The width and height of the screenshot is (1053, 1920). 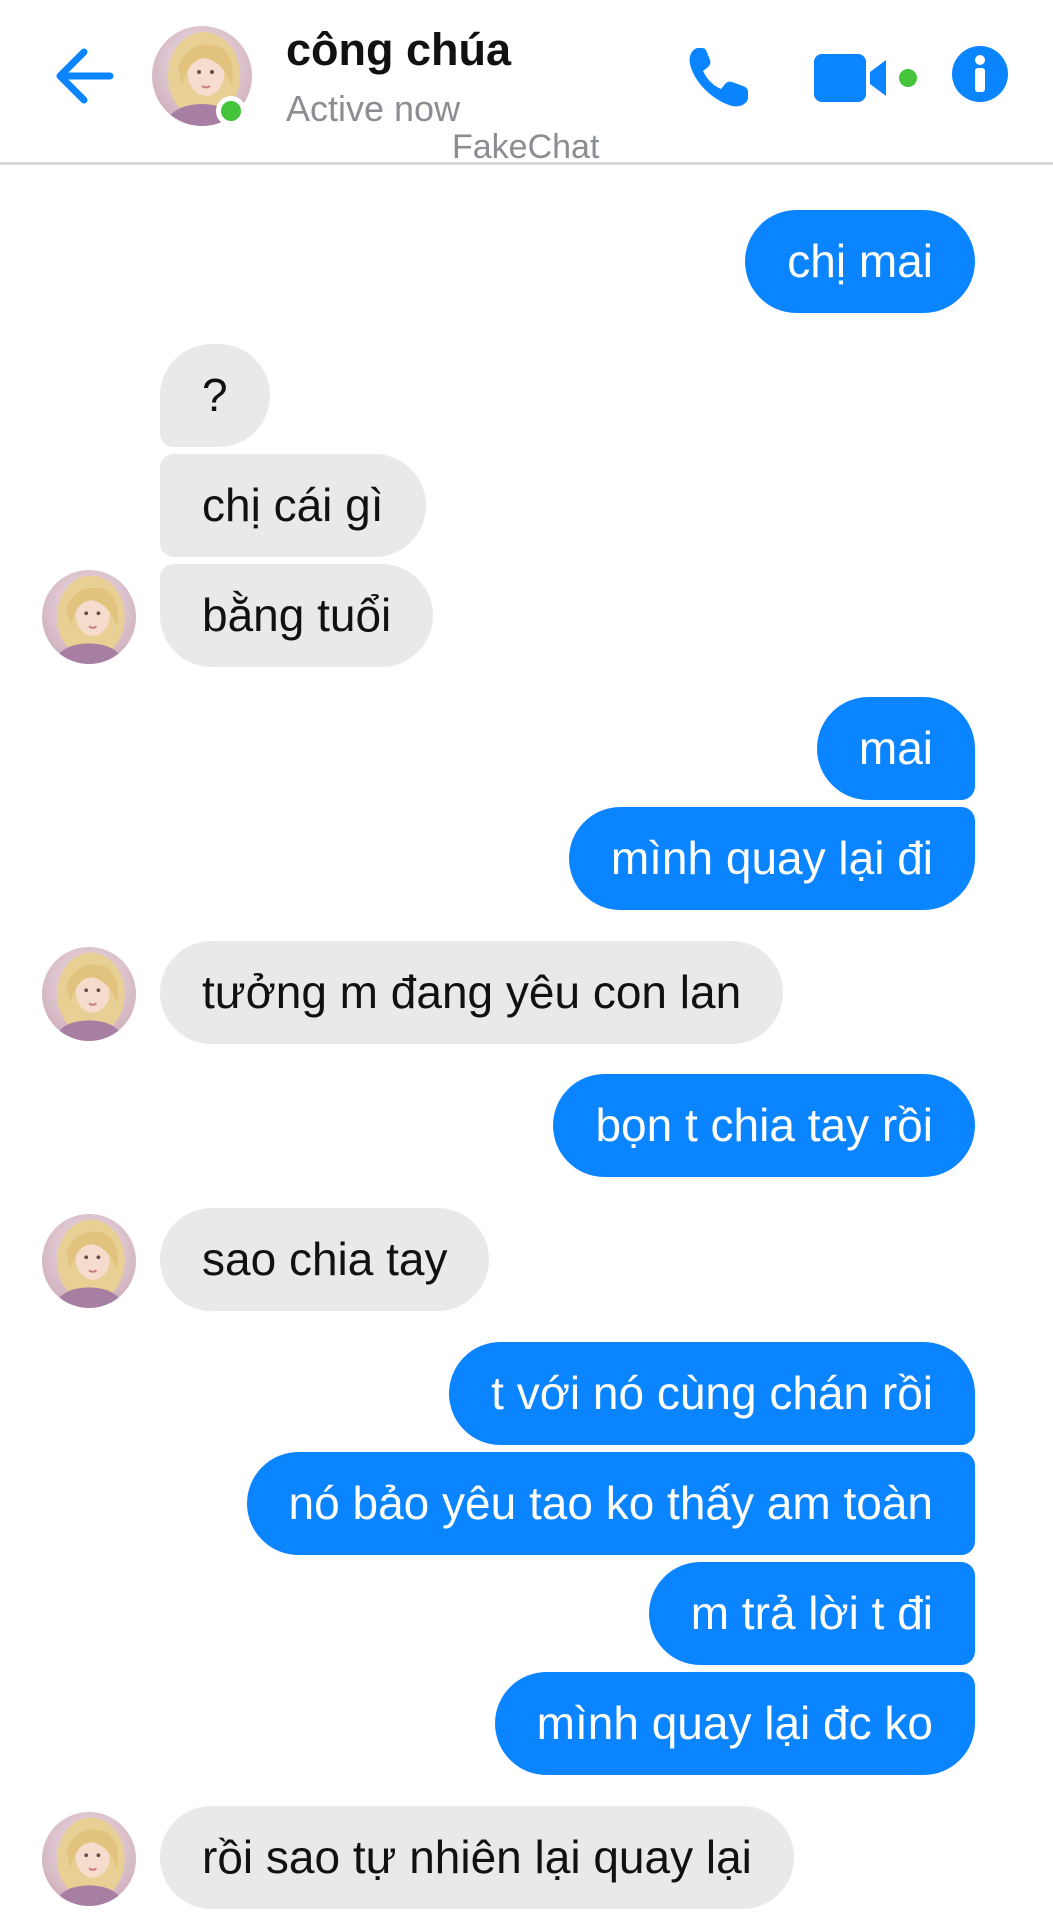 I want to click on video-camera-icon, so click(x=867, y=78).